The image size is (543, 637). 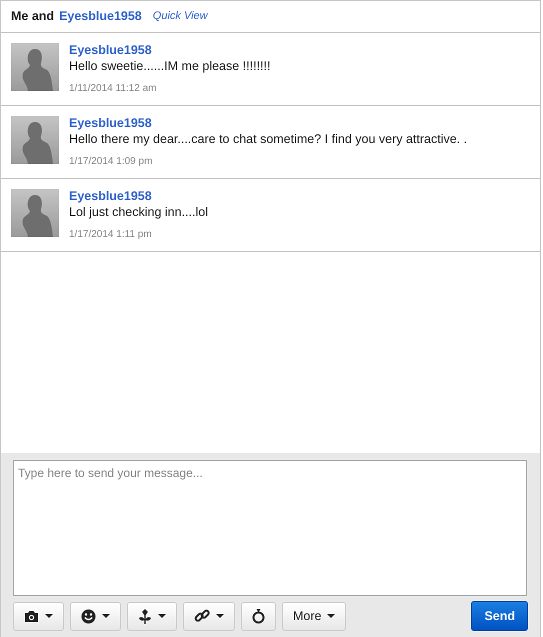 I want to click on flower-button, so click(x=152, y=616).